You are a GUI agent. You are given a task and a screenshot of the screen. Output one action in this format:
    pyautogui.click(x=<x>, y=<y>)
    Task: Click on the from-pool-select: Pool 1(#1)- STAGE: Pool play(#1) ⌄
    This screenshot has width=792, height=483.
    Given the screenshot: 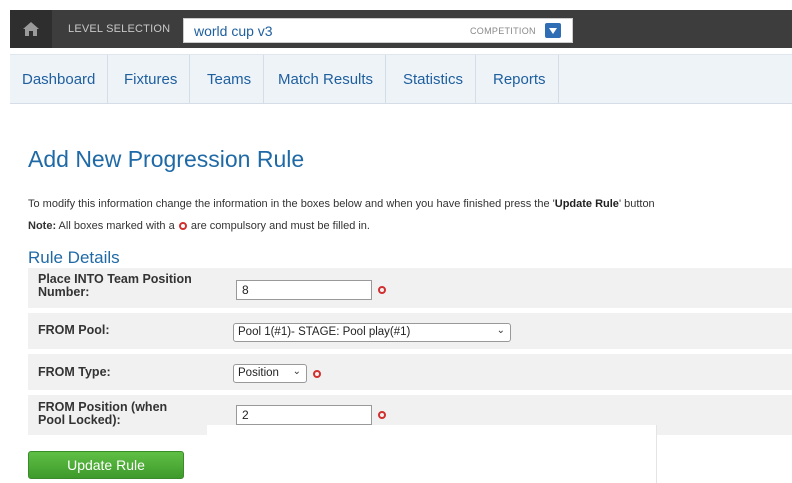 What is the action you would take?
    pyautogui.click(x=372, y=332)
    